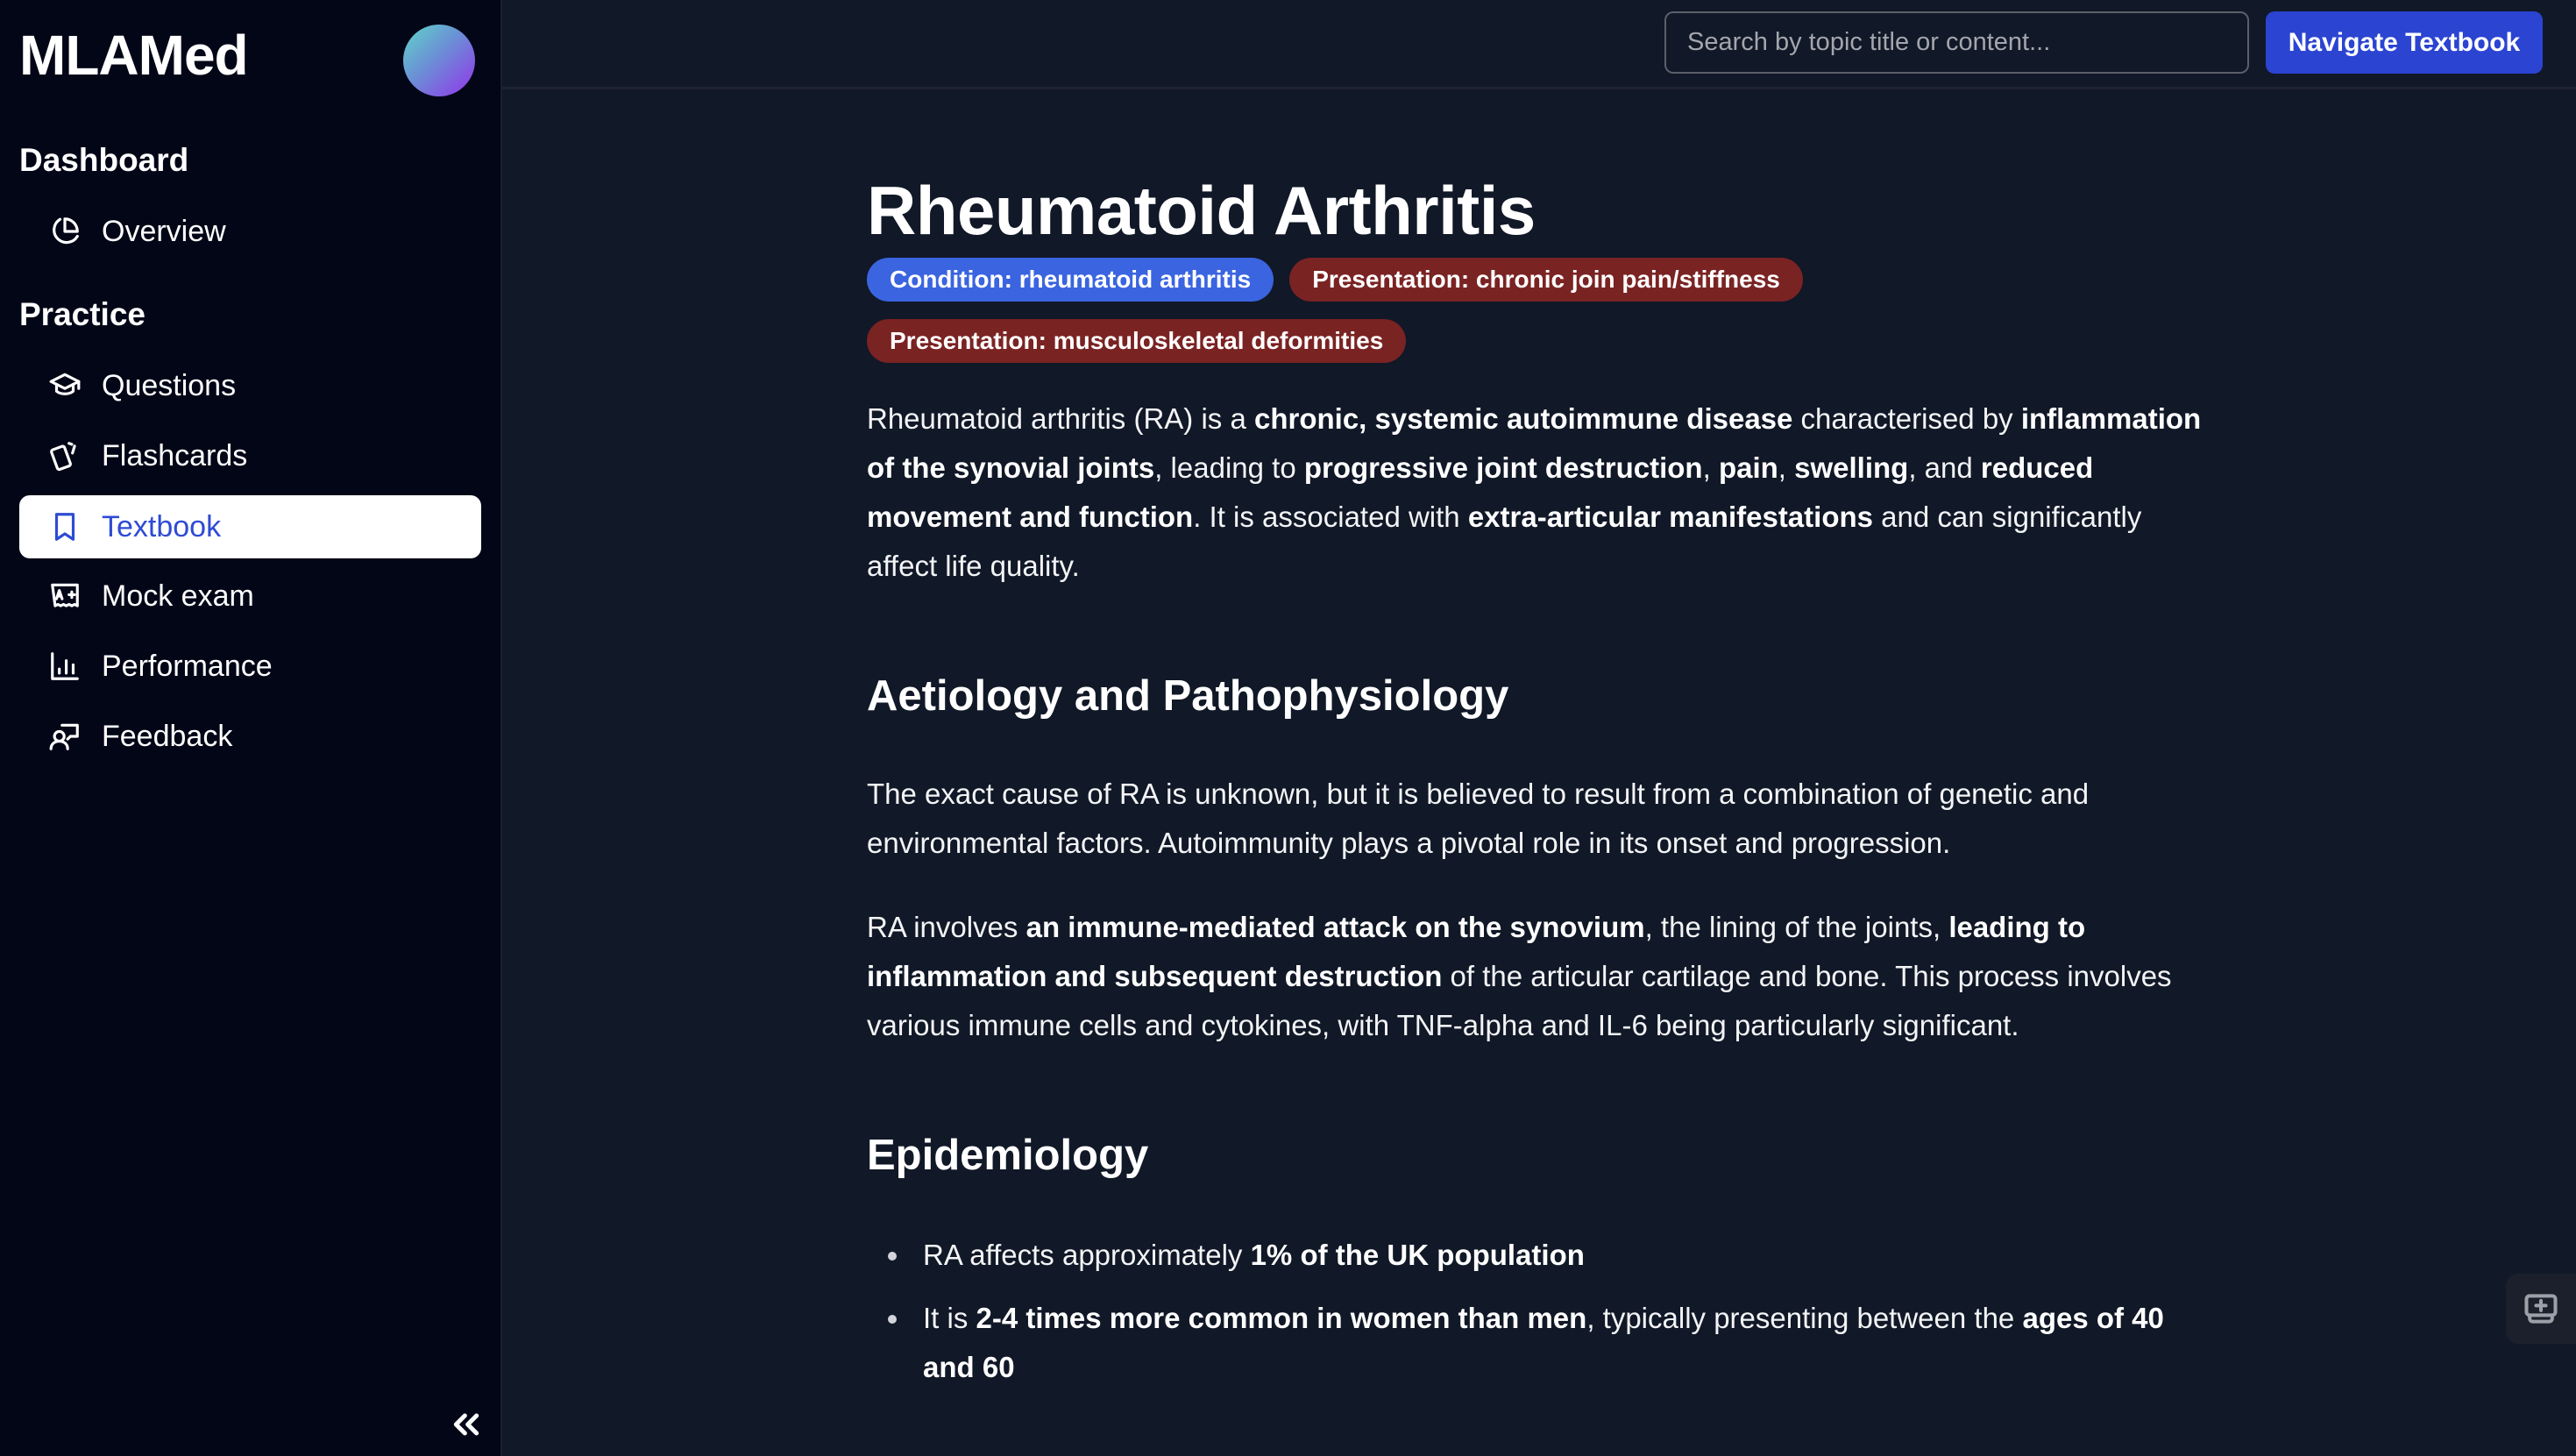 The width and height of the screenshot is (2576, 1456). What do you see at coordinates (175, 455) in the screenshot?
I see `sidebar-item-label: Flashcards` at bounding box center [175, 455].